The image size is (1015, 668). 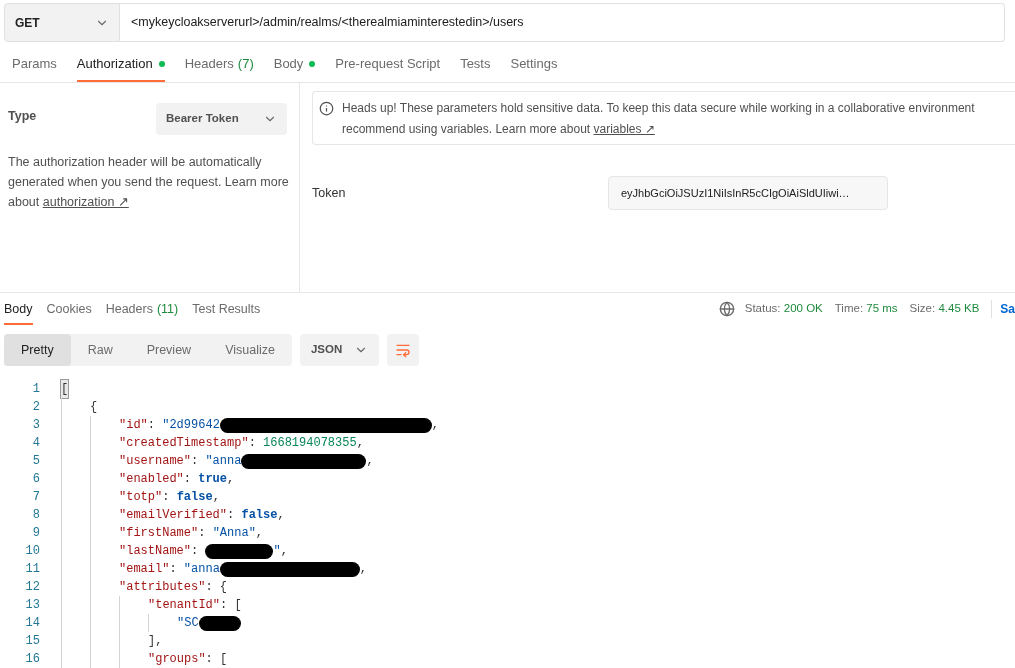 I want to click on code-token: "2d99642, so click(x=191, y=425).